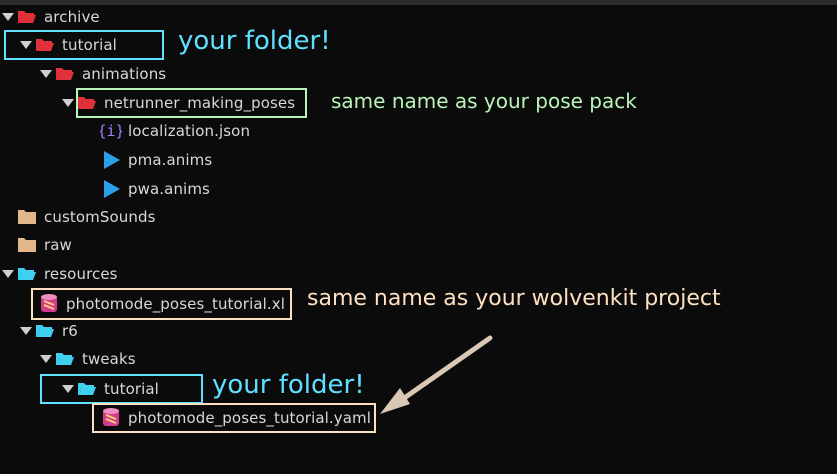 This screenshot has height=474, width=837. I want to click on tree-item-archive: archive, so click(50, 17).